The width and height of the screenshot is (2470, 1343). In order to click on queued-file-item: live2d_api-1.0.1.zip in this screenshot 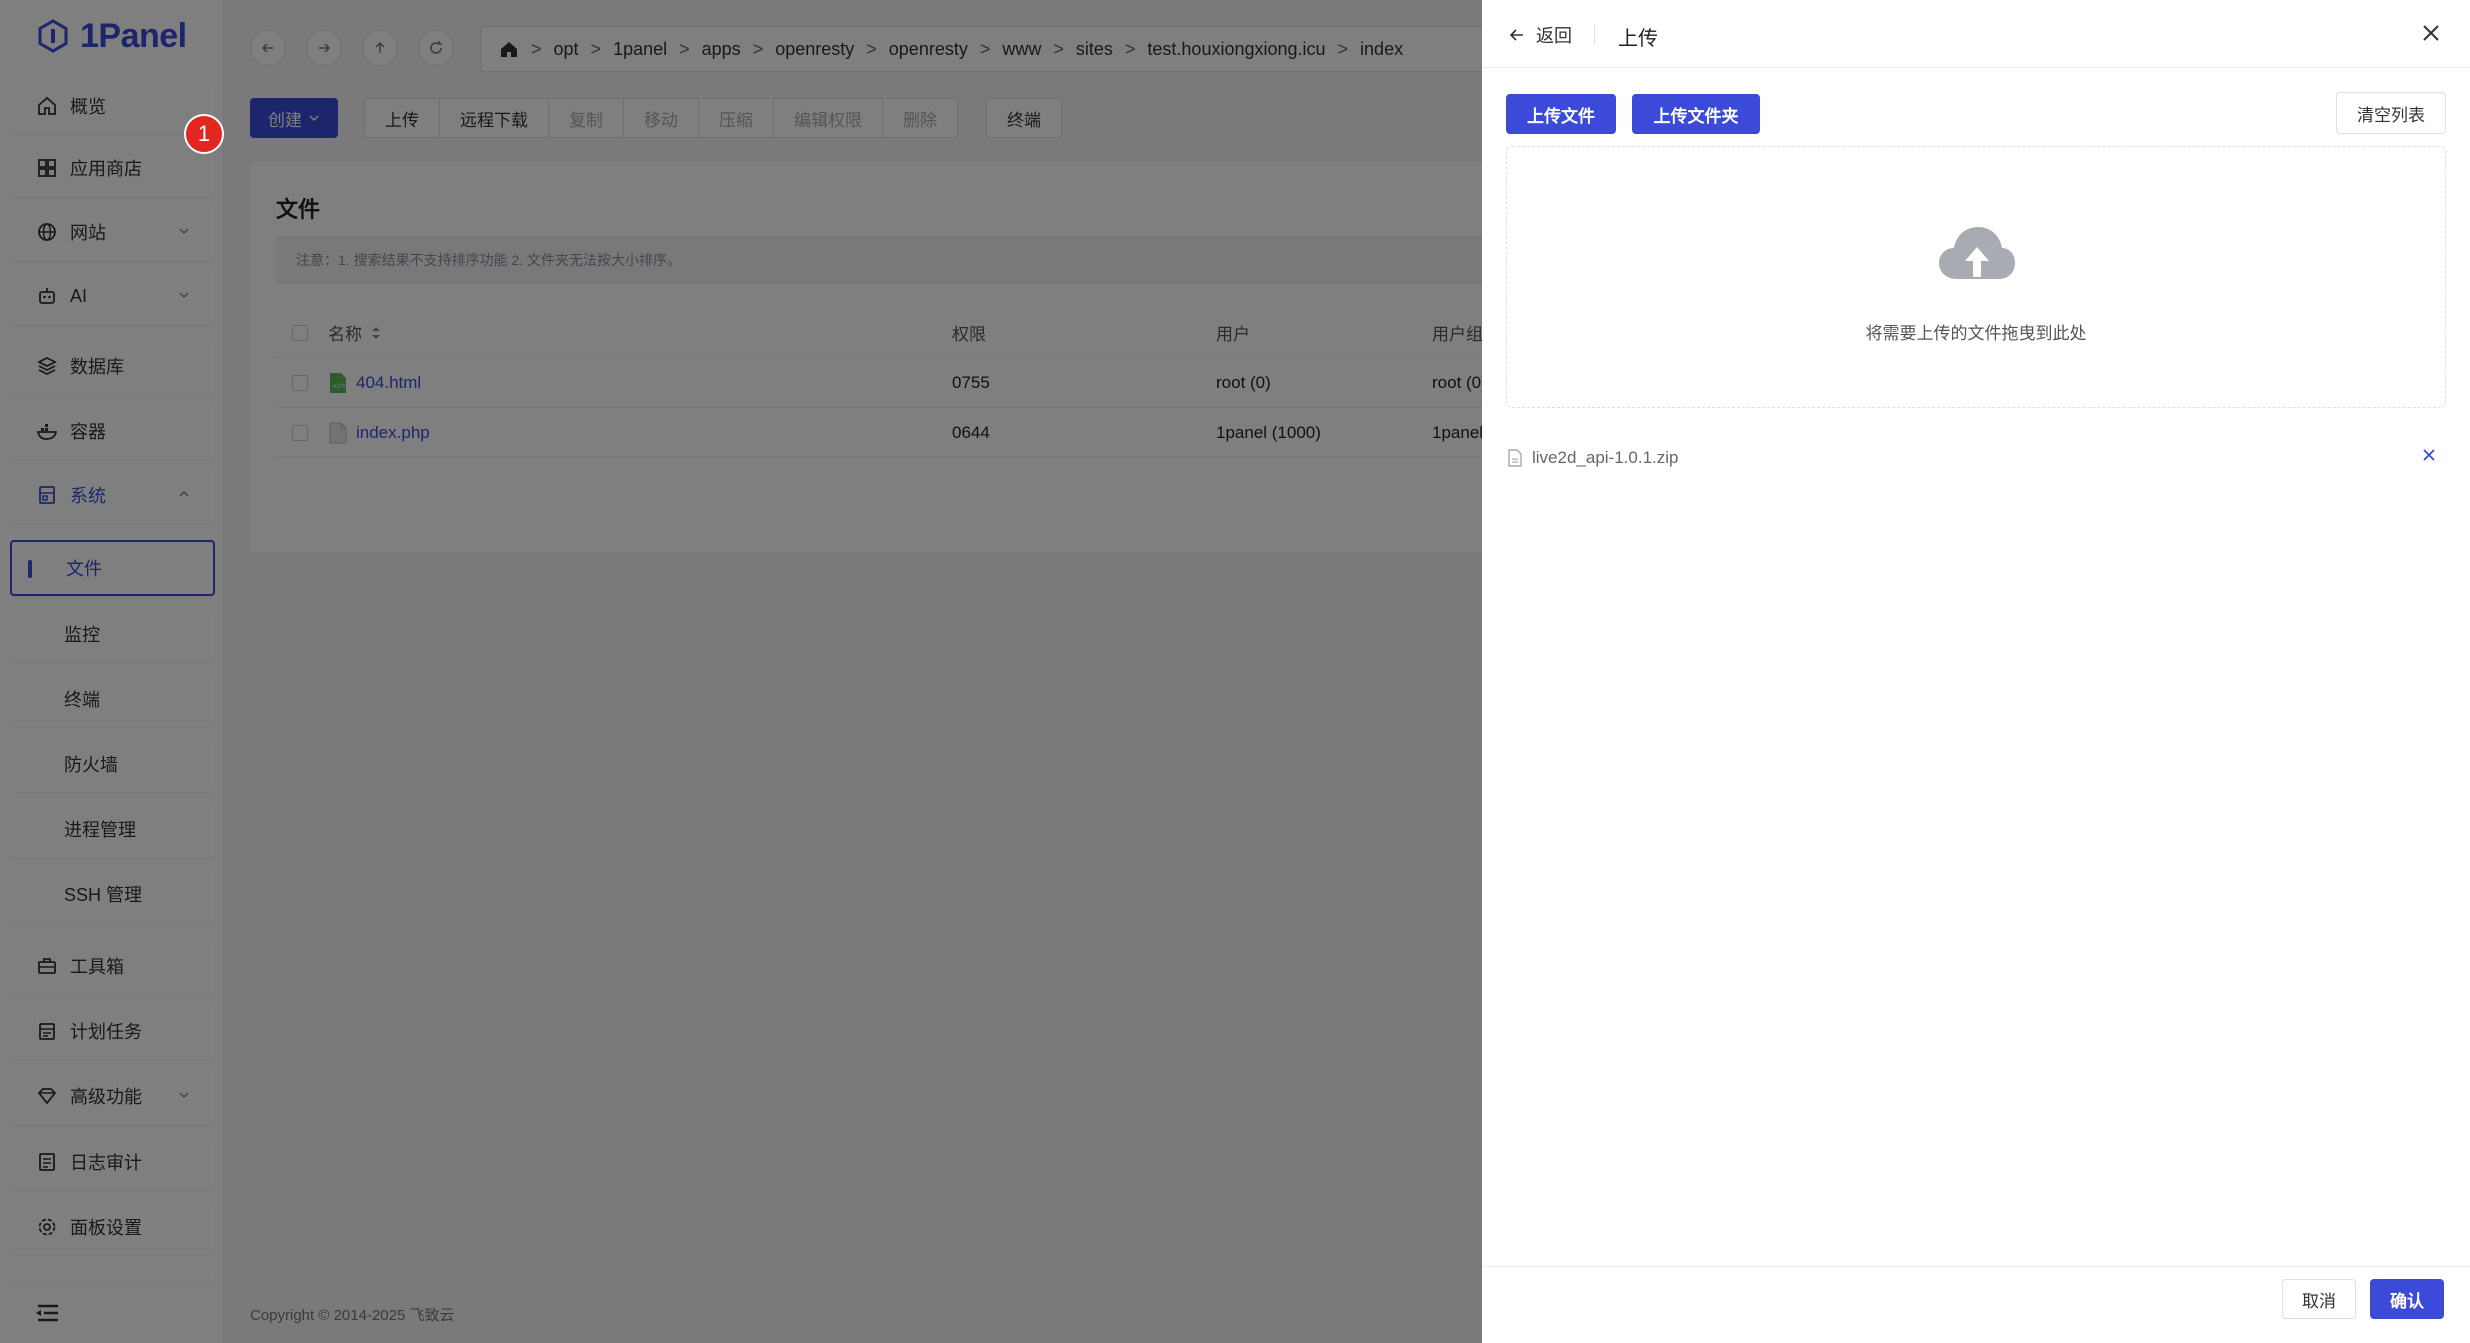, I will do `click(1978, 458)`.